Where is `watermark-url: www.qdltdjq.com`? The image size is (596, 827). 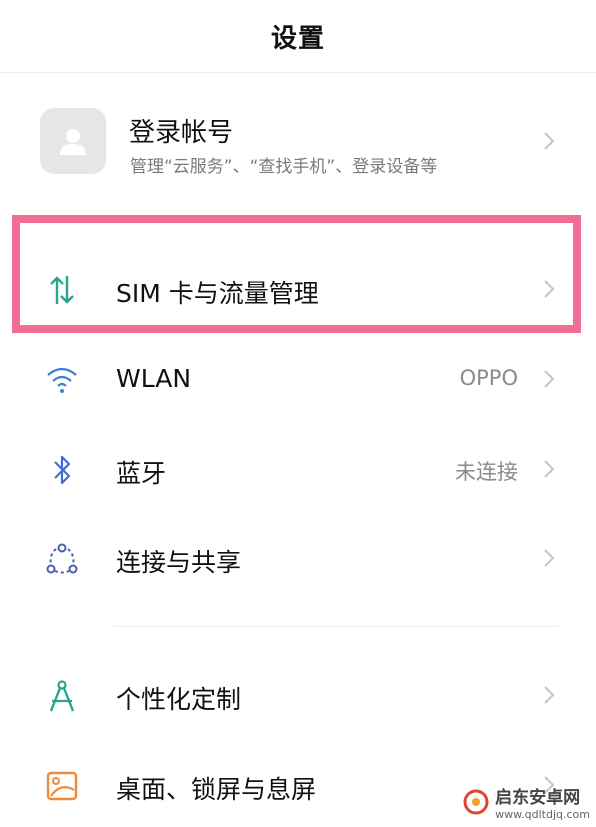
watermark-url: www.qdltdjq.com is located at coordinates (542, 814).